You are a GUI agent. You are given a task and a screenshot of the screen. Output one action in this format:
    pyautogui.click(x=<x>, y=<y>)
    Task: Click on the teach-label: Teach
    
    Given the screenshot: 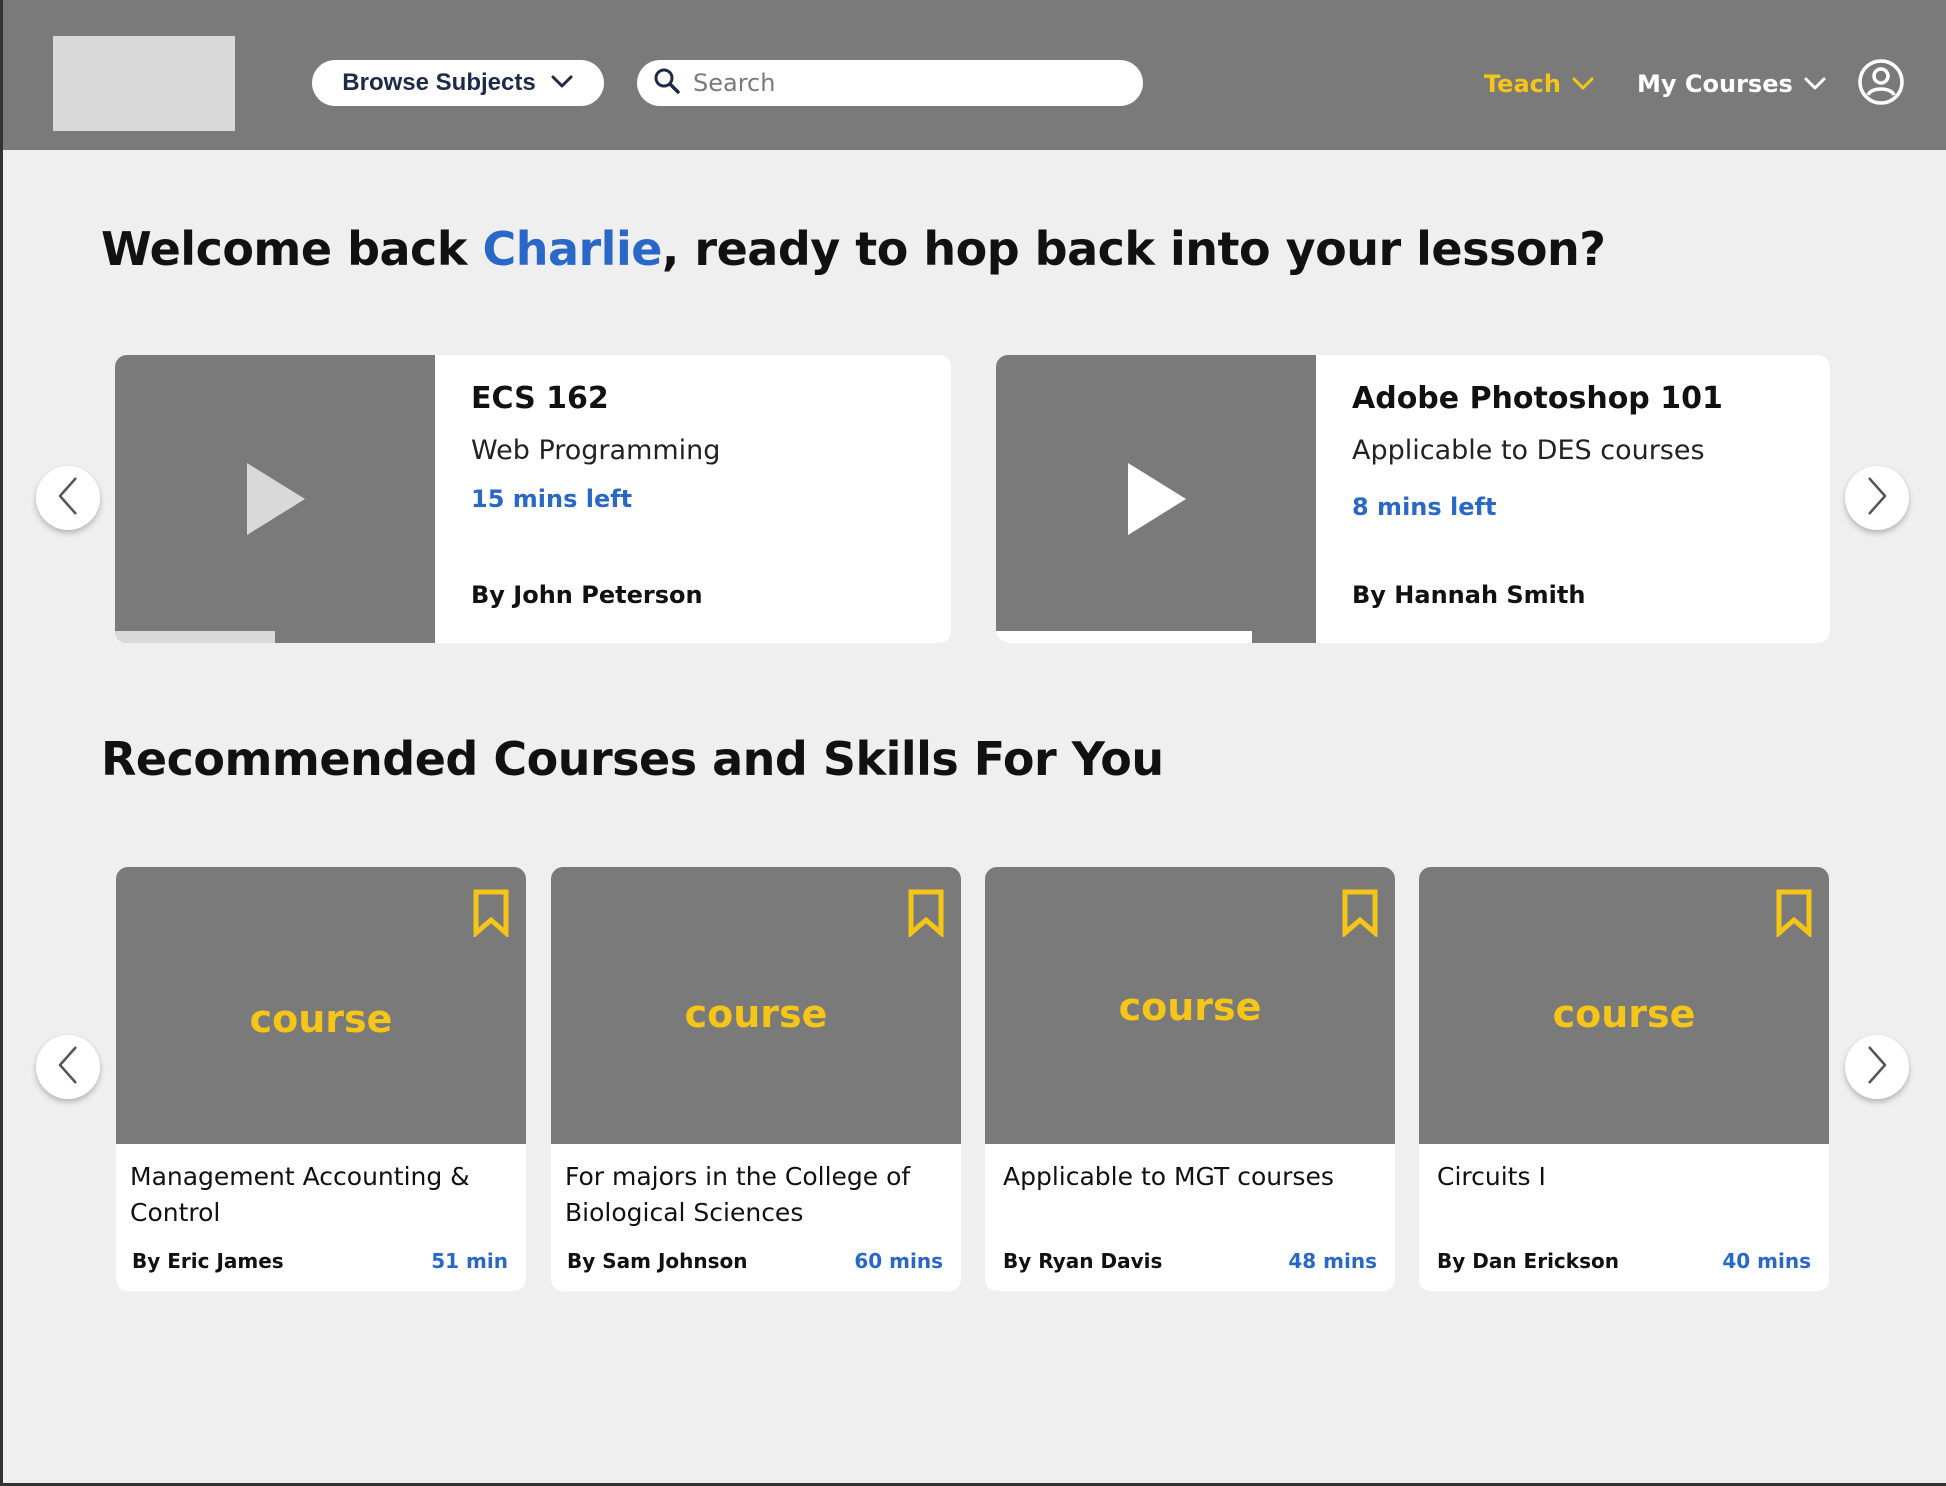 What is the action you would take?
    pyautogui.click(x=1522, y=84)
    